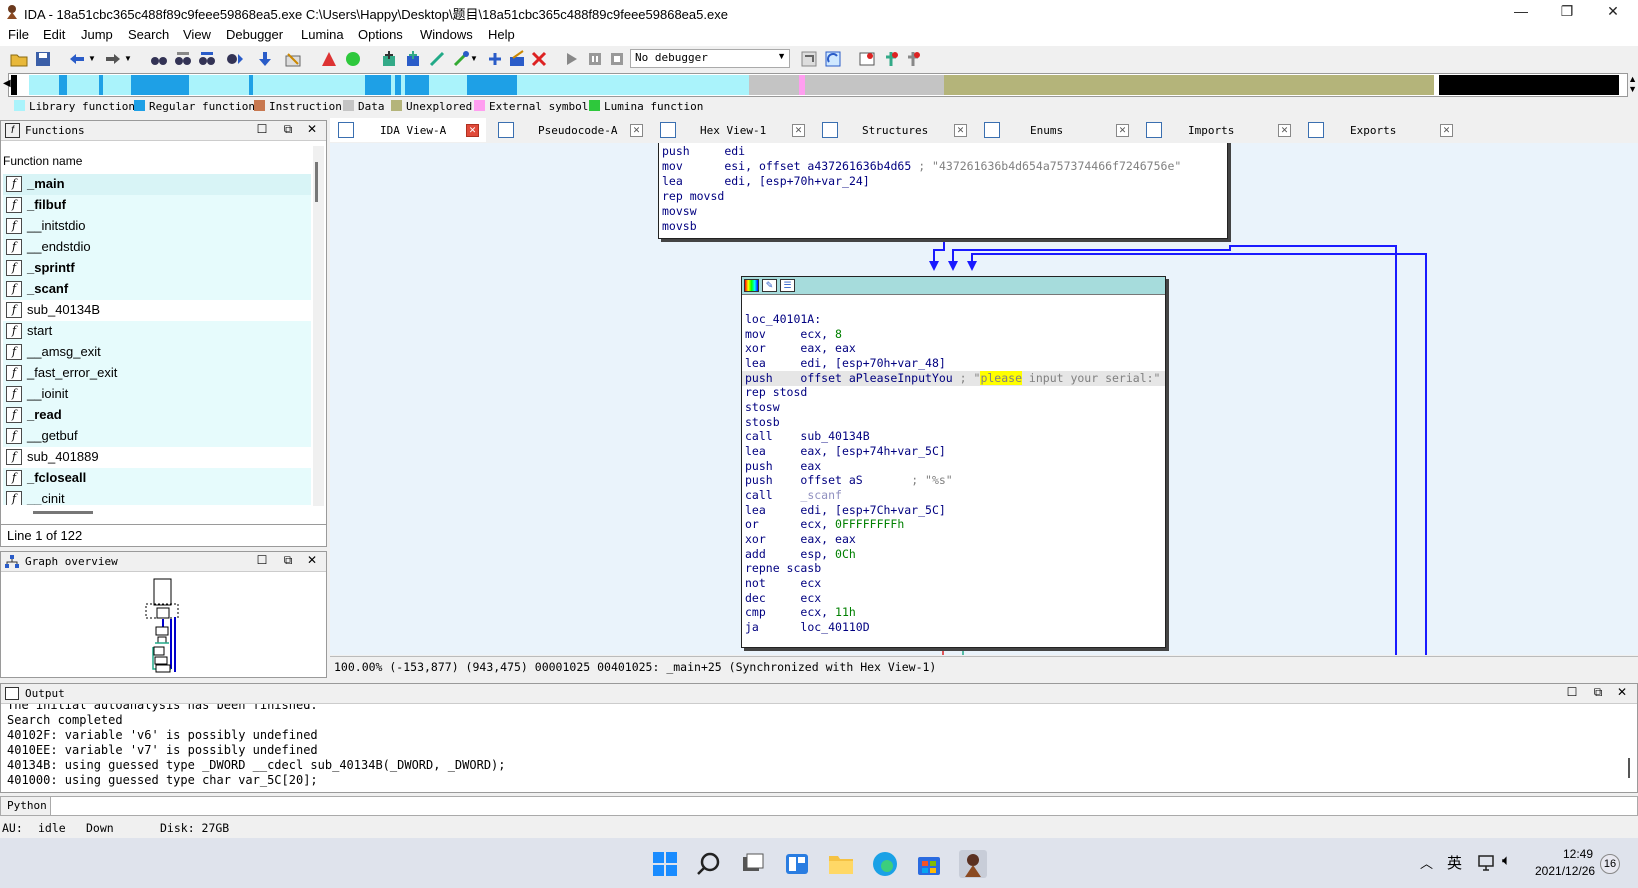 Image resolution: width=1638 pixels, height=888 pixels. What do you see at coordinates (254, 34) in the screenshot?
I see `menu-debugger: Debugger` at bounding box center [254, 34].